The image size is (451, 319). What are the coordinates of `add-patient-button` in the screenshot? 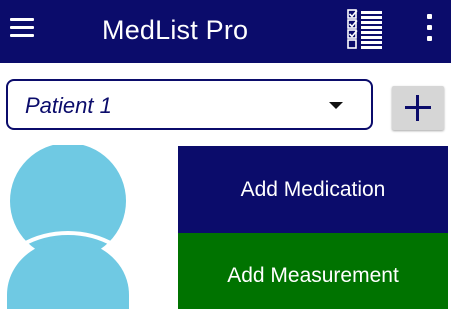 It's located at (418, 108).